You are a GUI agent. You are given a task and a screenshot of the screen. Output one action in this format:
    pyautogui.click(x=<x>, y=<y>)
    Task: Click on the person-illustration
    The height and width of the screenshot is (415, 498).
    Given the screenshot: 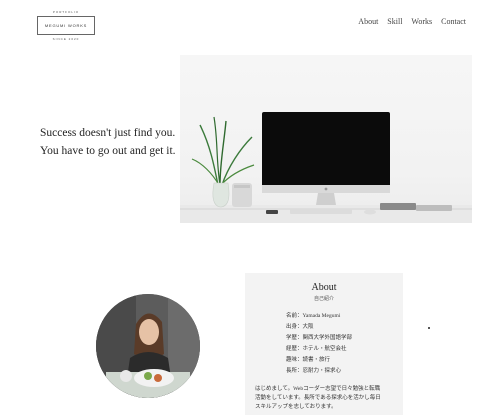 What is the action you would take?
    pyautogui.click(x=148, y=346)
    